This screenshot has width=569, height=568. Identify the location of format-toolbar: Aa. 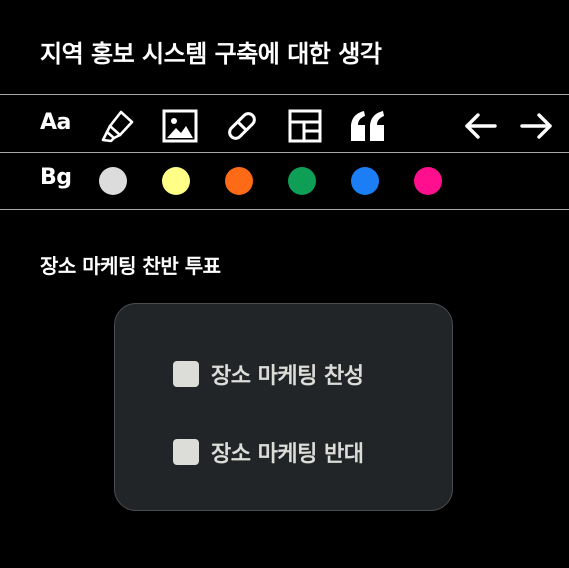
(284, 124).